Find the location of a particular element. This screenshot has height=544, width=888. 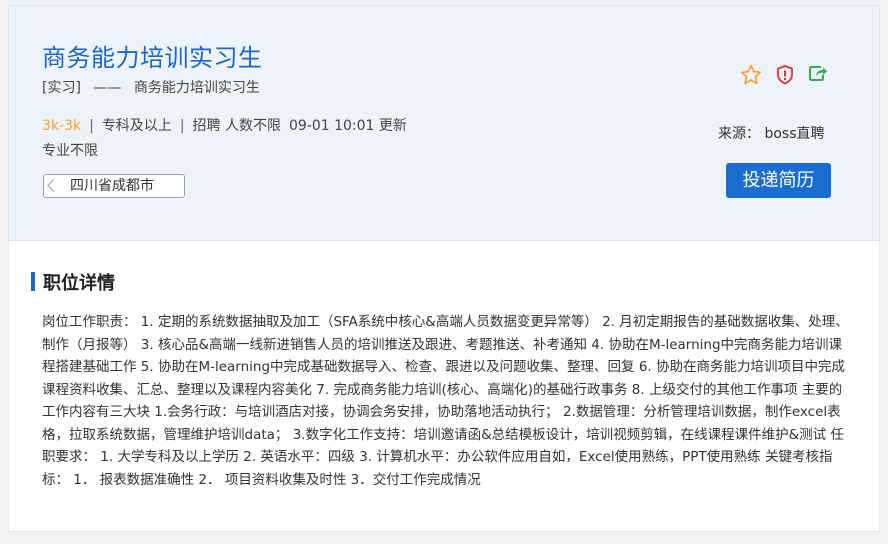

share-icon is located at coordinates (817, 73).